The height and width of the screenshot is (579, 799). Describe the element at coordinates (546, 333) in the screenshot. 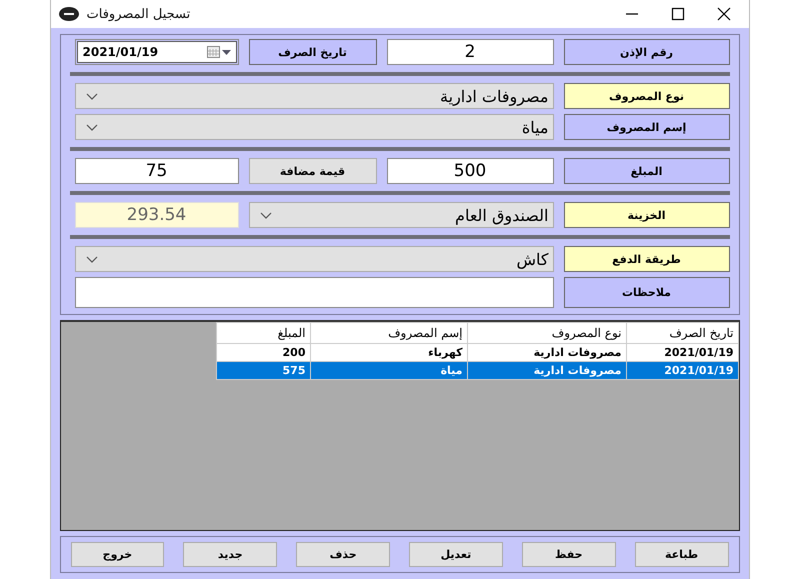

I see `column-header: نوع المصروف` at that location.